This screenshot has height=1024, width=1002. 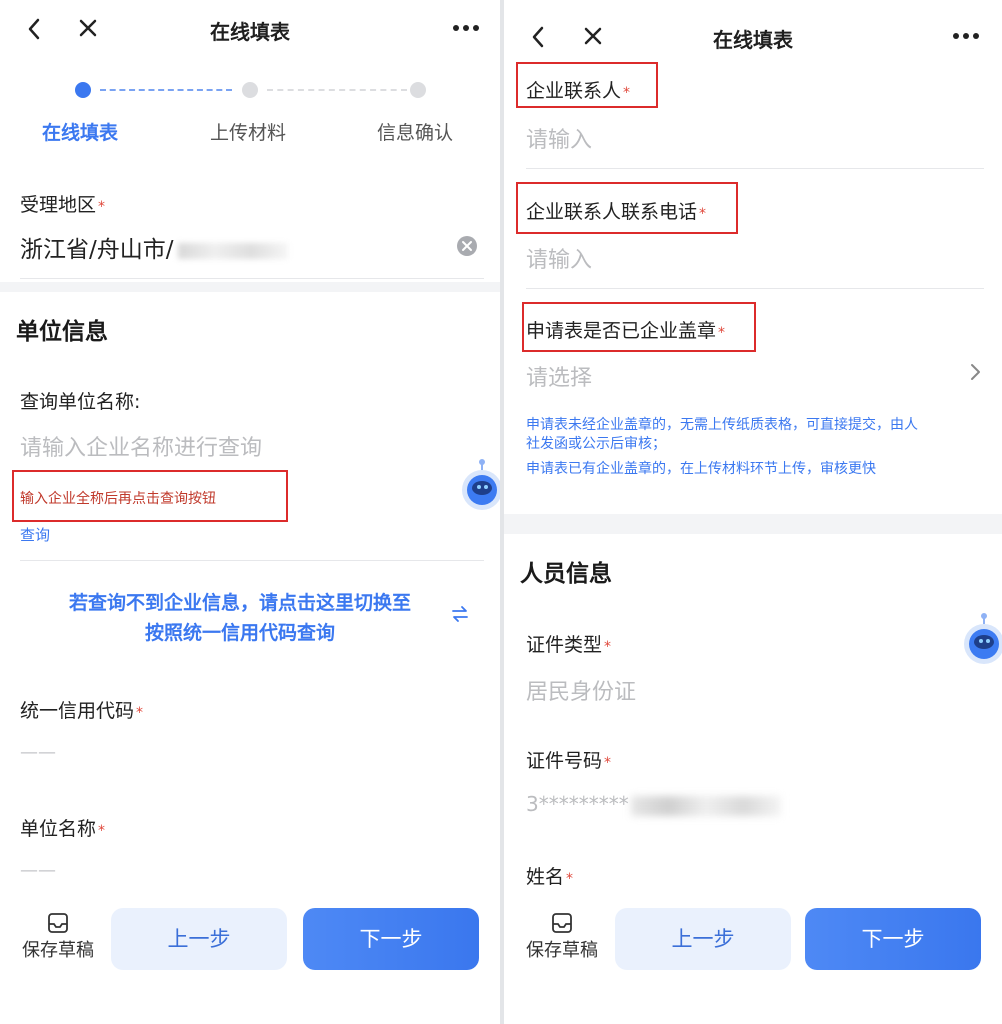 I want to click on query-button: 查询, so click(x=35, y=534).